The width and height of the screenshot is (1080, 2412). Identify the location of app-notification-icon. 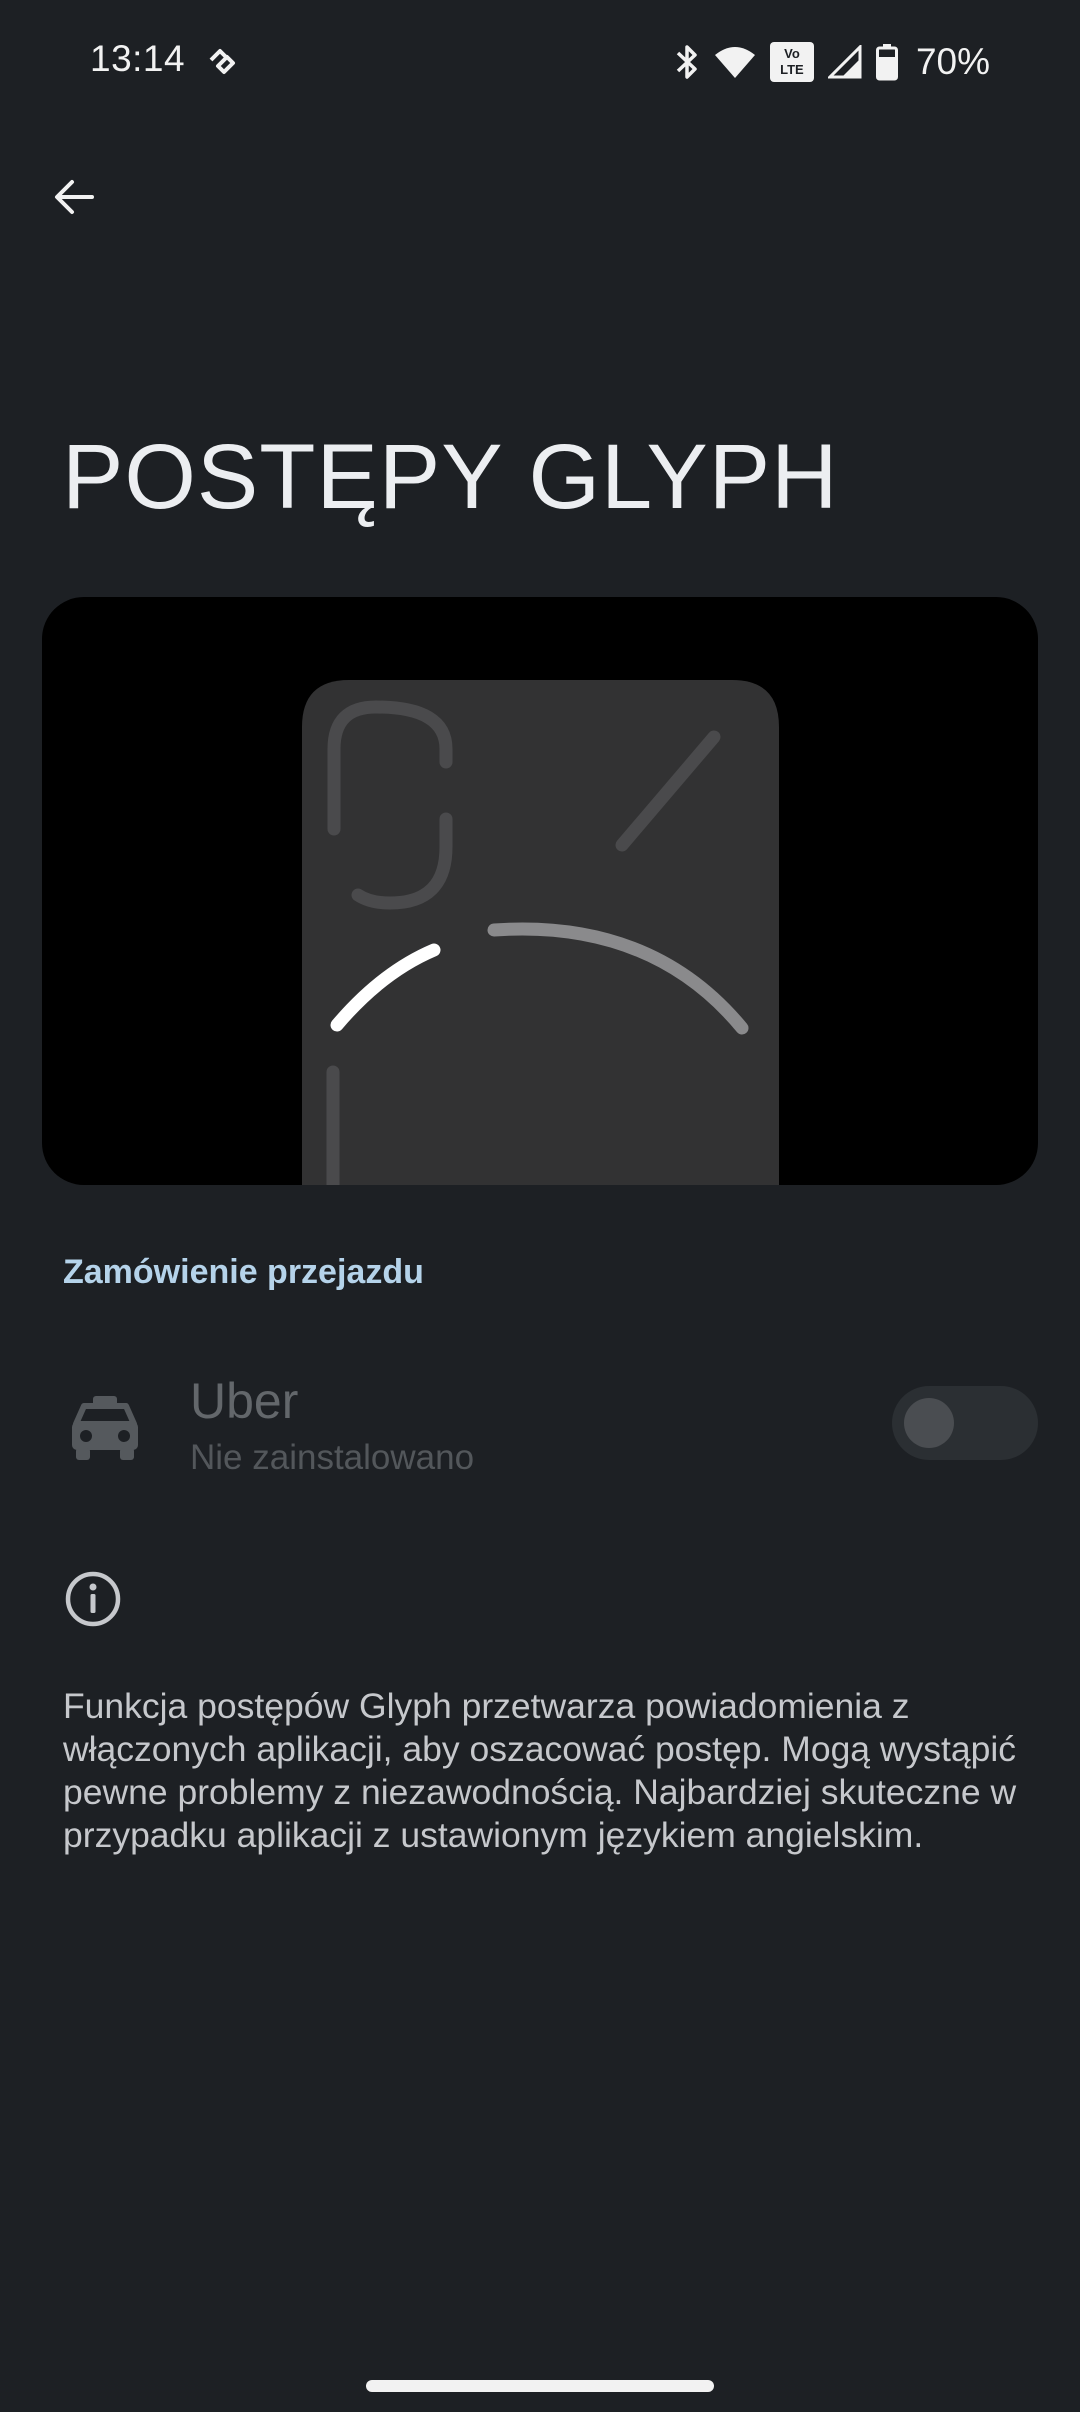
(222, 61).